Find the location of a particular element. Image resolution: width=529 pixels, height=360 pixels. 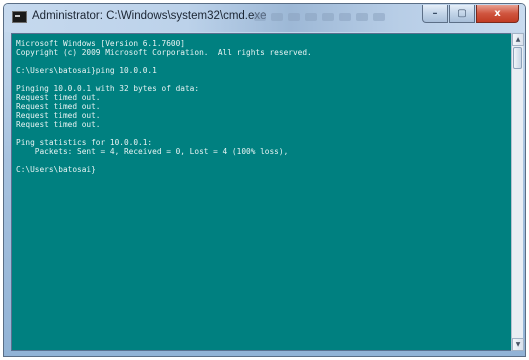

console-line: C:\Users\batosai} is located at coordinates (56, 169).